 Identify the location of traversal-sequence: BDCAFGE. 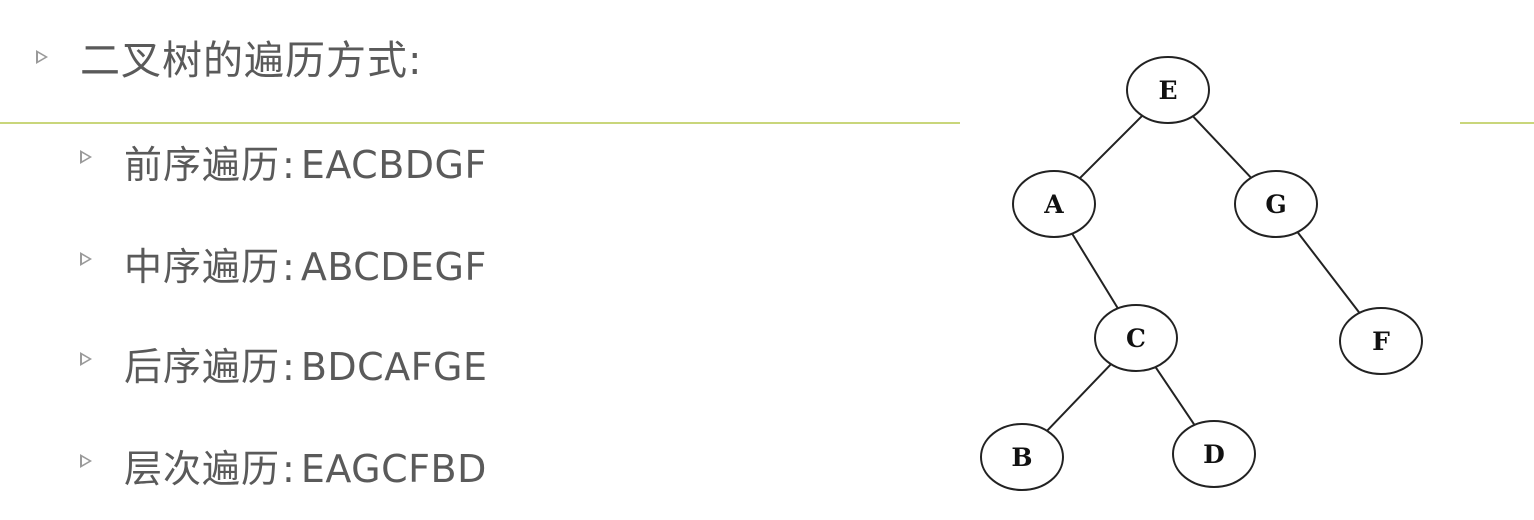
(394, 367).